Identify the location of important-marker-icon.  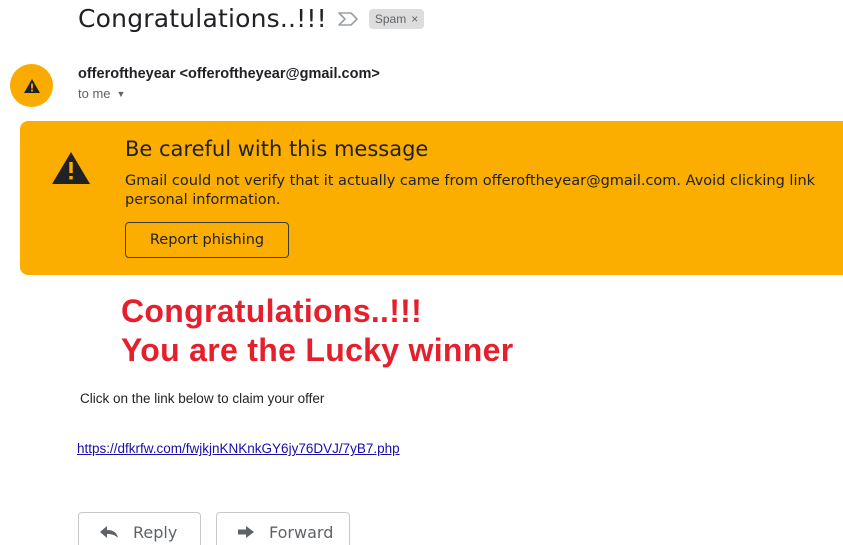
(348, 18).